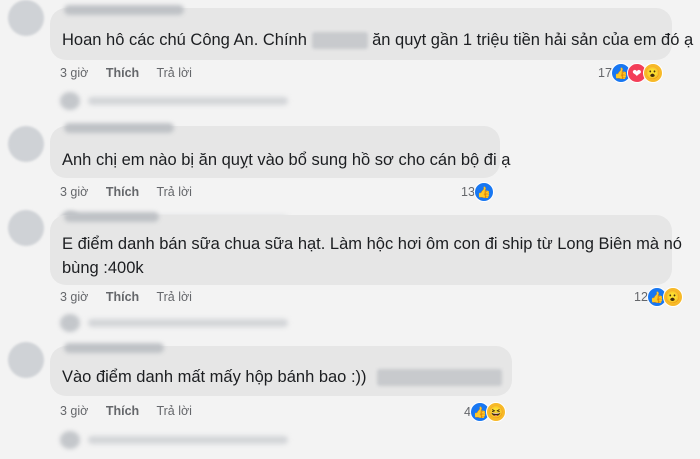 The height and width of the screenshot is (459, 700). What do you see at coordinates (187, 40) in the screenshot?
I see `comment-text-part1: Hoan hô các chú Công An. Chính` at bounding box center [187, 40].